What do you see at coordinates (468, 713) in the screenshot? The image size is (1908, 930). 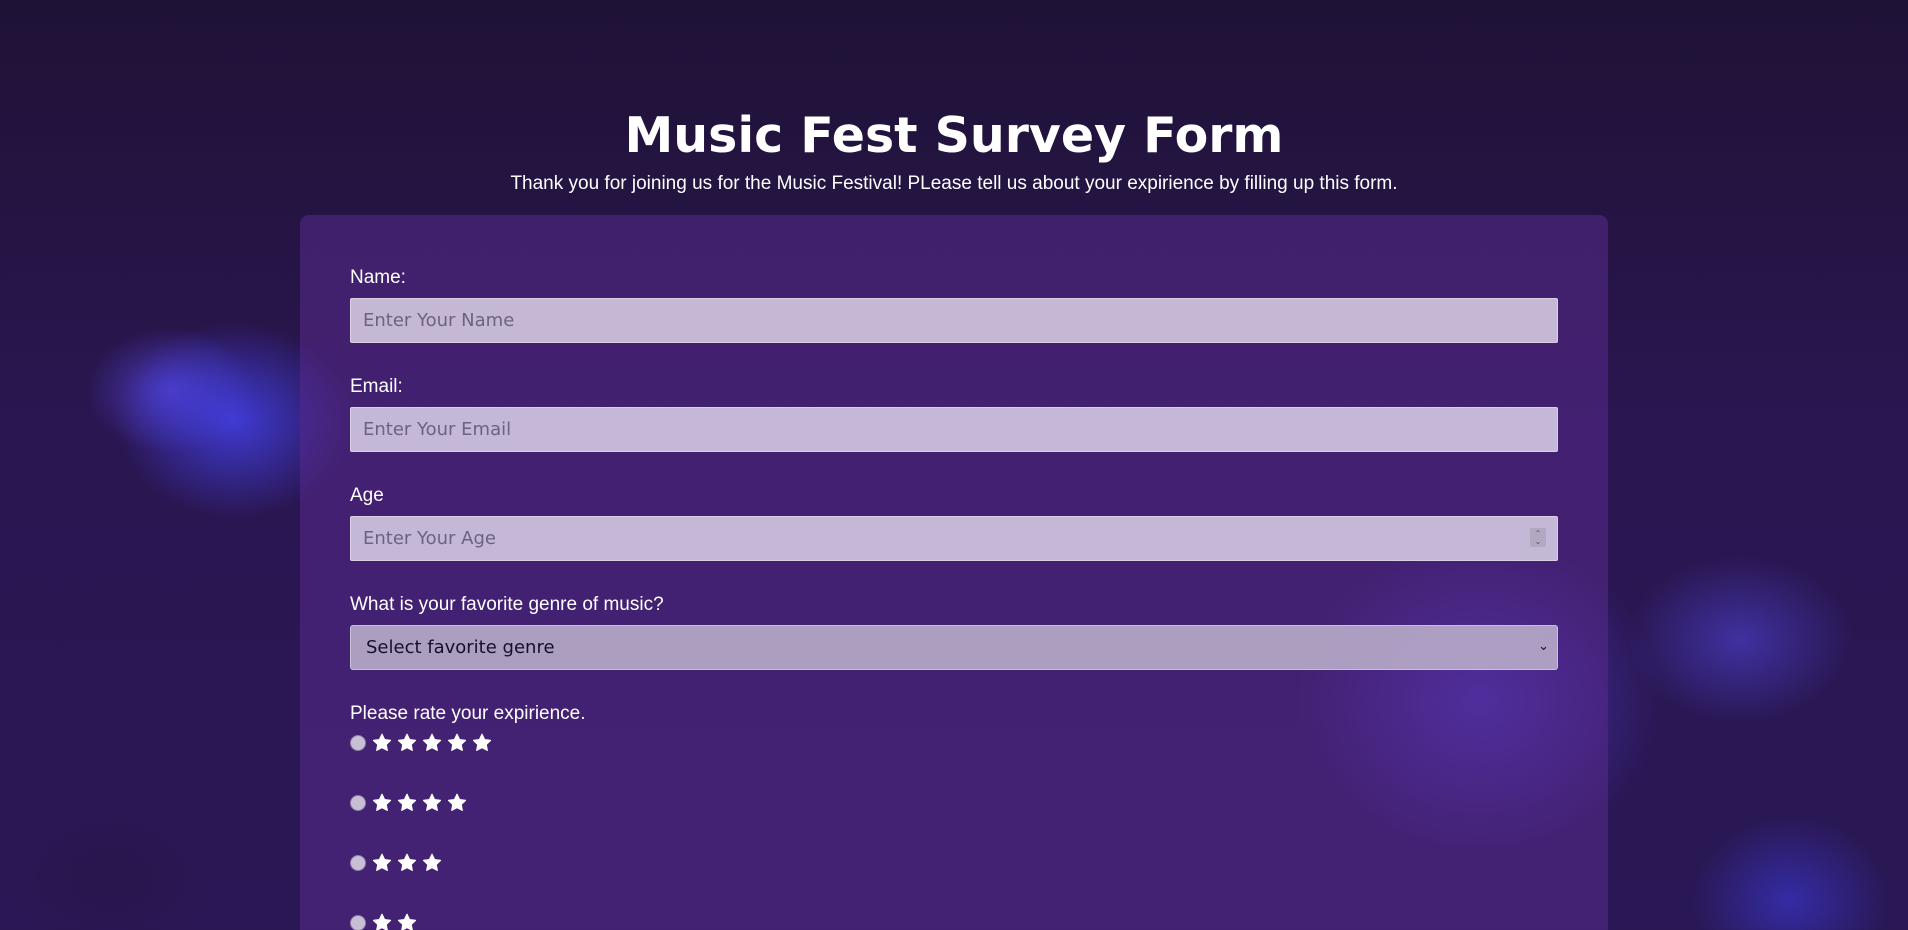 I see `rating-label: Please rate your expirience.` at bounding box center [468, 713].